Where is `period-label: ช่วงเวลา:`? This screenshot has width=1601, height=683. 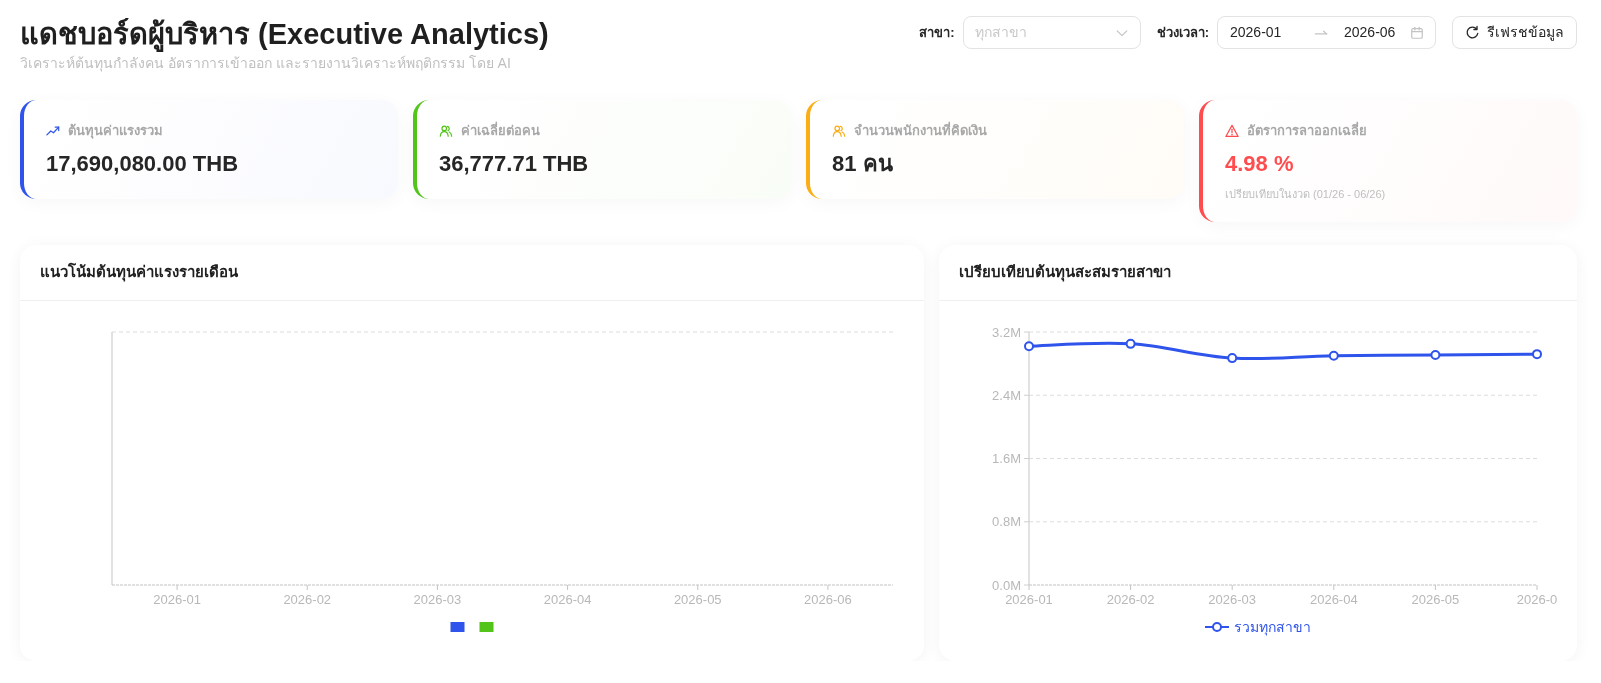 period-label: ช่วงเวลา: is located at coordinates (1182, 32).